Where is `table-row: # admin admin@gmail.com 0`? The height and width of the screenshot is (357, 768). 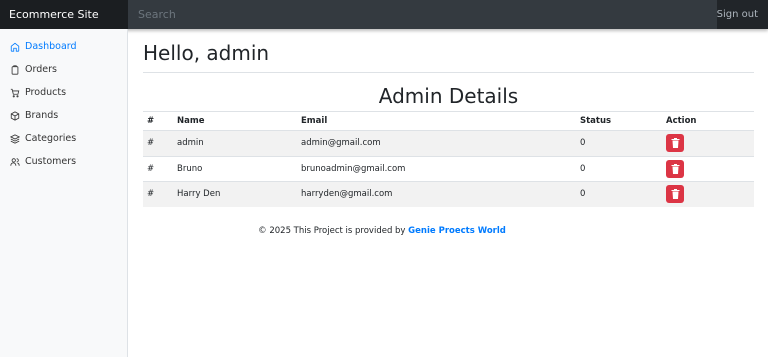 table-row: # admin admin@gmail.com 0 is located at coordinates (448, 143).